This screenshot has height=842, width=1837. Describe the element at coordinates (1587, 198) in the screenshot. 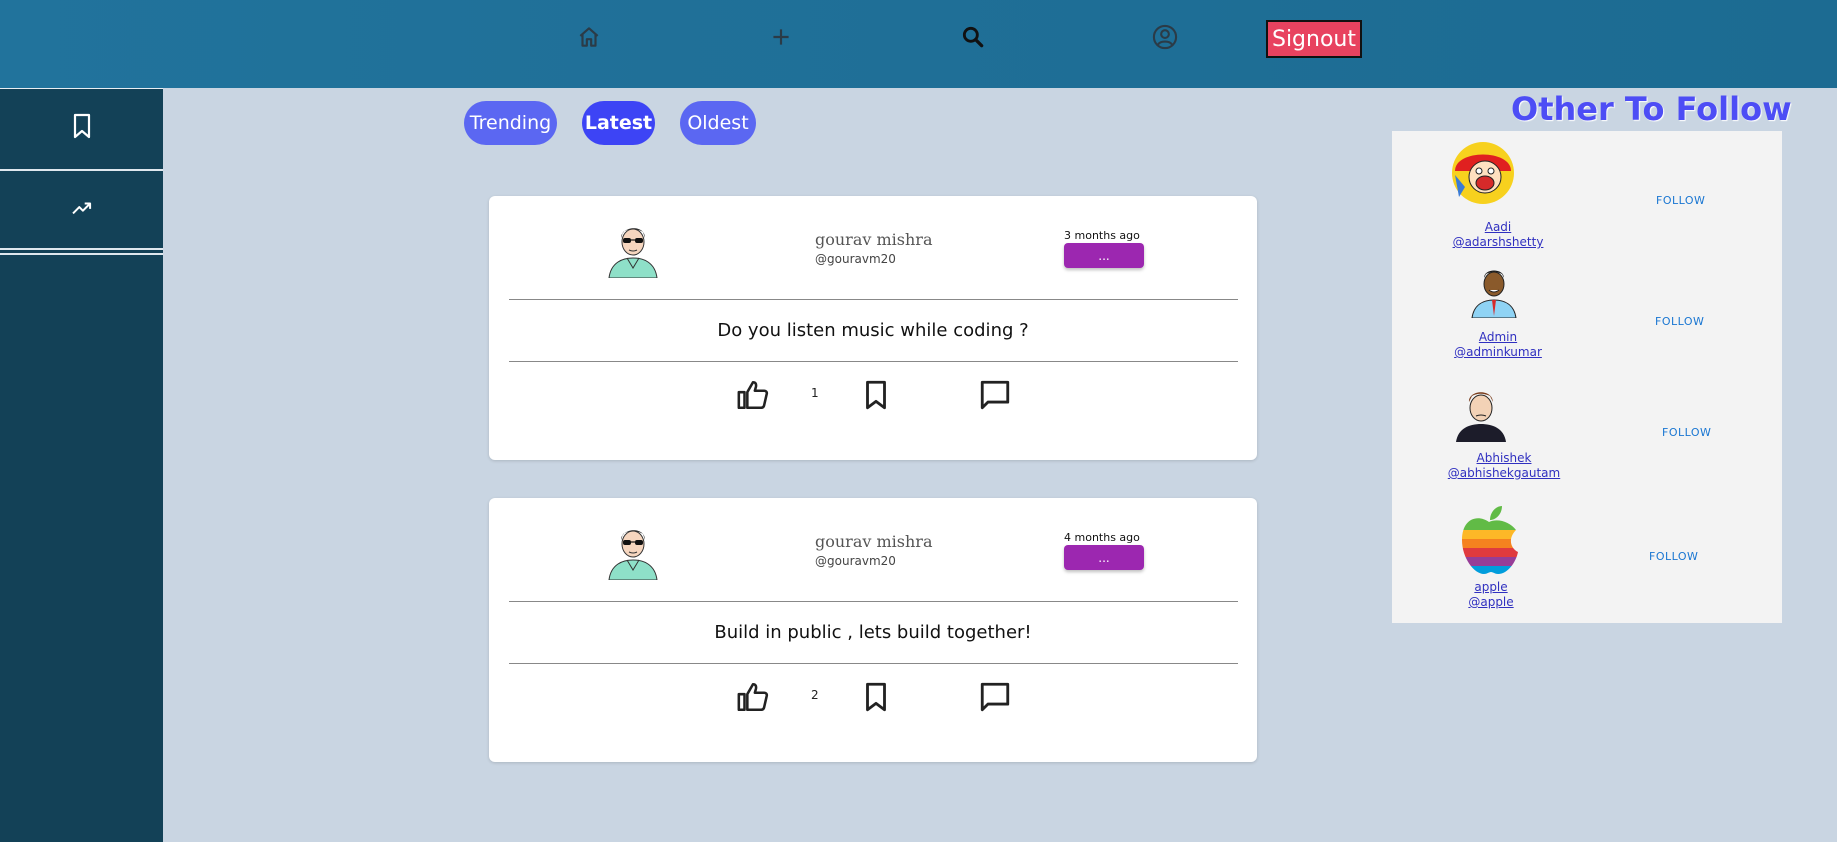

I see `list-item: Aadi @adarshshetty FOLLOW` at that location.